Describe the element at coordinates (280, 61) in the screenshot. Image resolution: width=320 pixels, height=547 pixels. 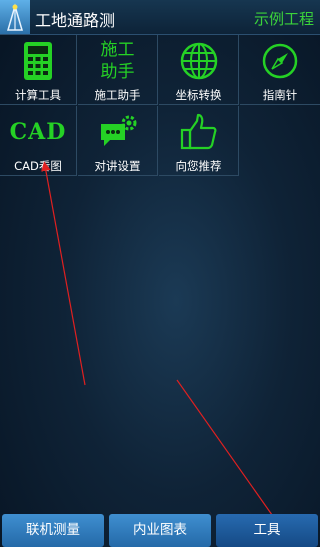
I see `compass-icon` at that location.